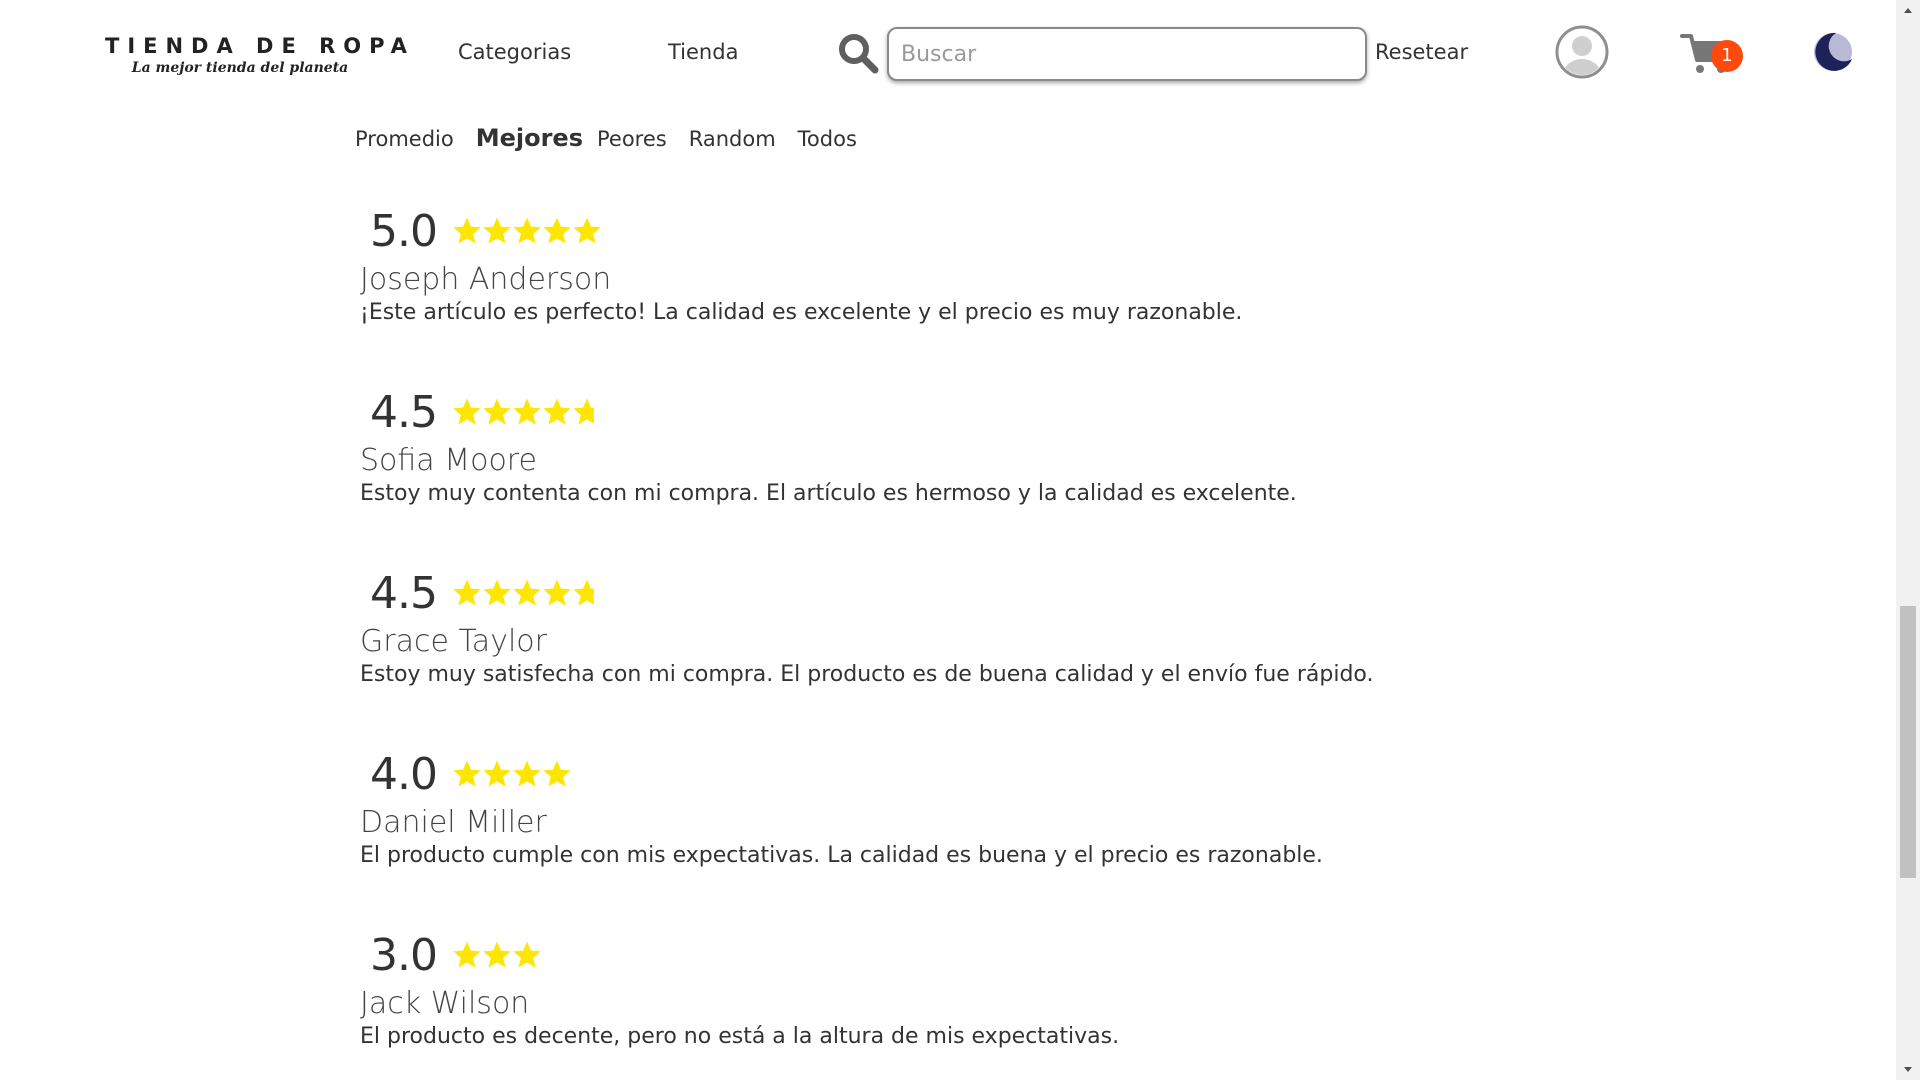 The height and width of the screenshot is (1080, 1920). I want to click on sort-tabs: Promedio Mejores Peores Random Todos, so click(617, 139).